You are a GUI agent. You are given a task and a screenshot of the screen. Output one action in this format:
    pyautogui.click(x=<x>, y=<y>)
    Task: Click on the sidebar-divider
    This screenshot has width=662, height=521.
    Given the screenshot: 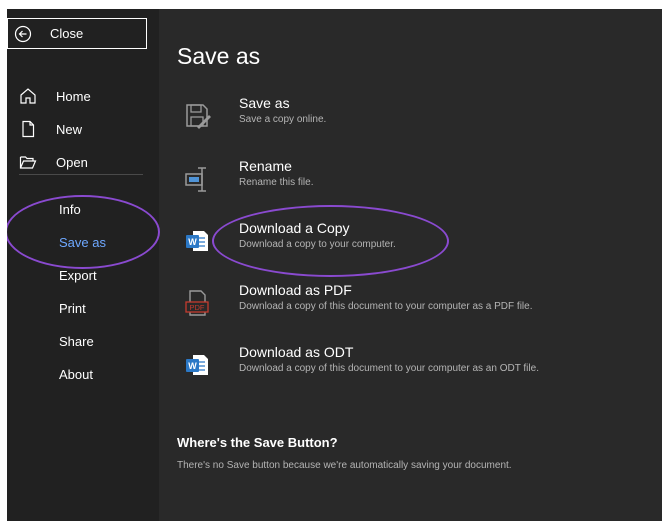 What is the action you would take?
    pyautogui.click(x=81, y=174)
    